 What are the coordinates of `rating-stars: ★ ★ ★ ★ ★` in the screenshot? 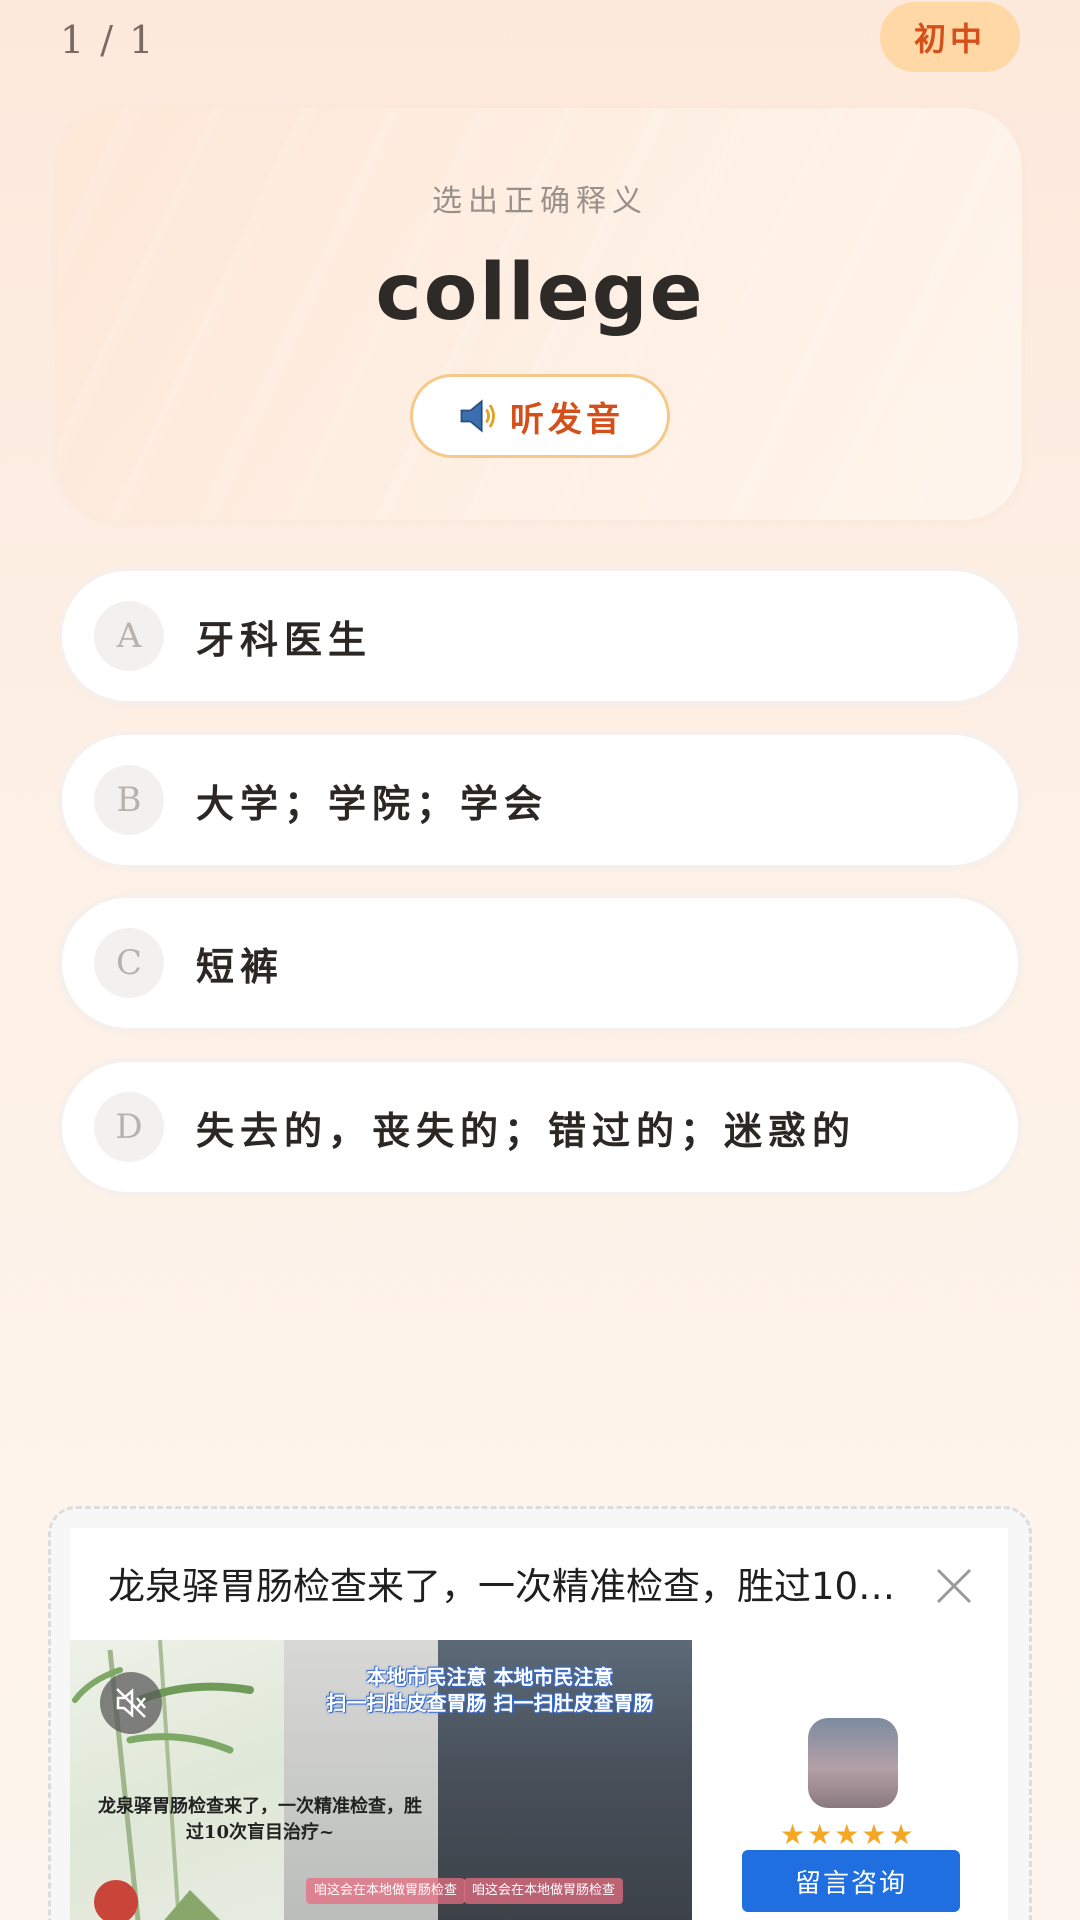 It's located at (847, 1835).